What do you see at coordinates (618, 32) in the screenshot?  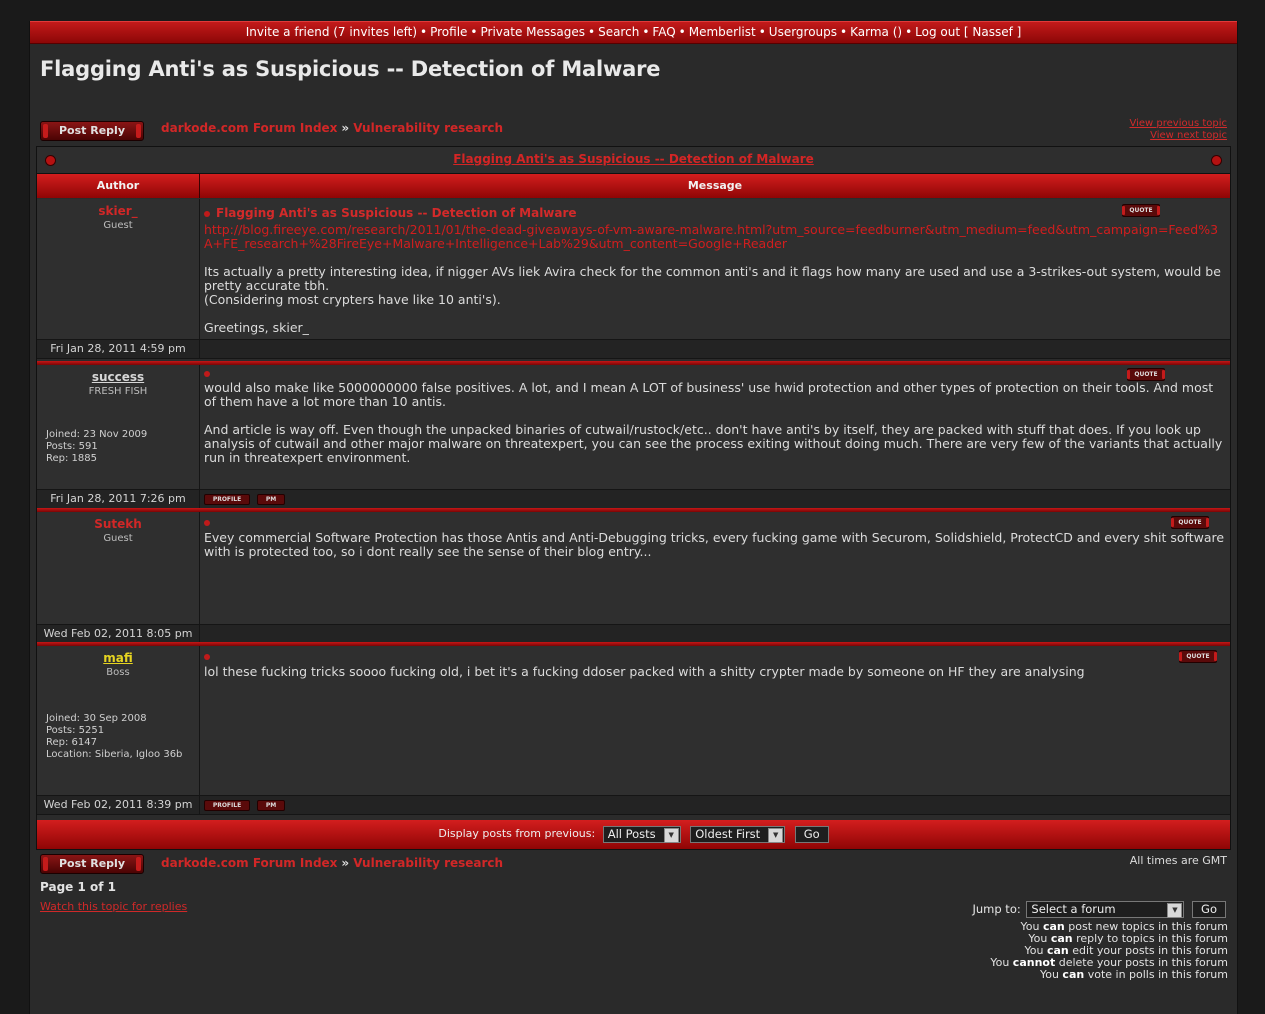 I see `nav-search: Search` at bounding box center [618, 32].